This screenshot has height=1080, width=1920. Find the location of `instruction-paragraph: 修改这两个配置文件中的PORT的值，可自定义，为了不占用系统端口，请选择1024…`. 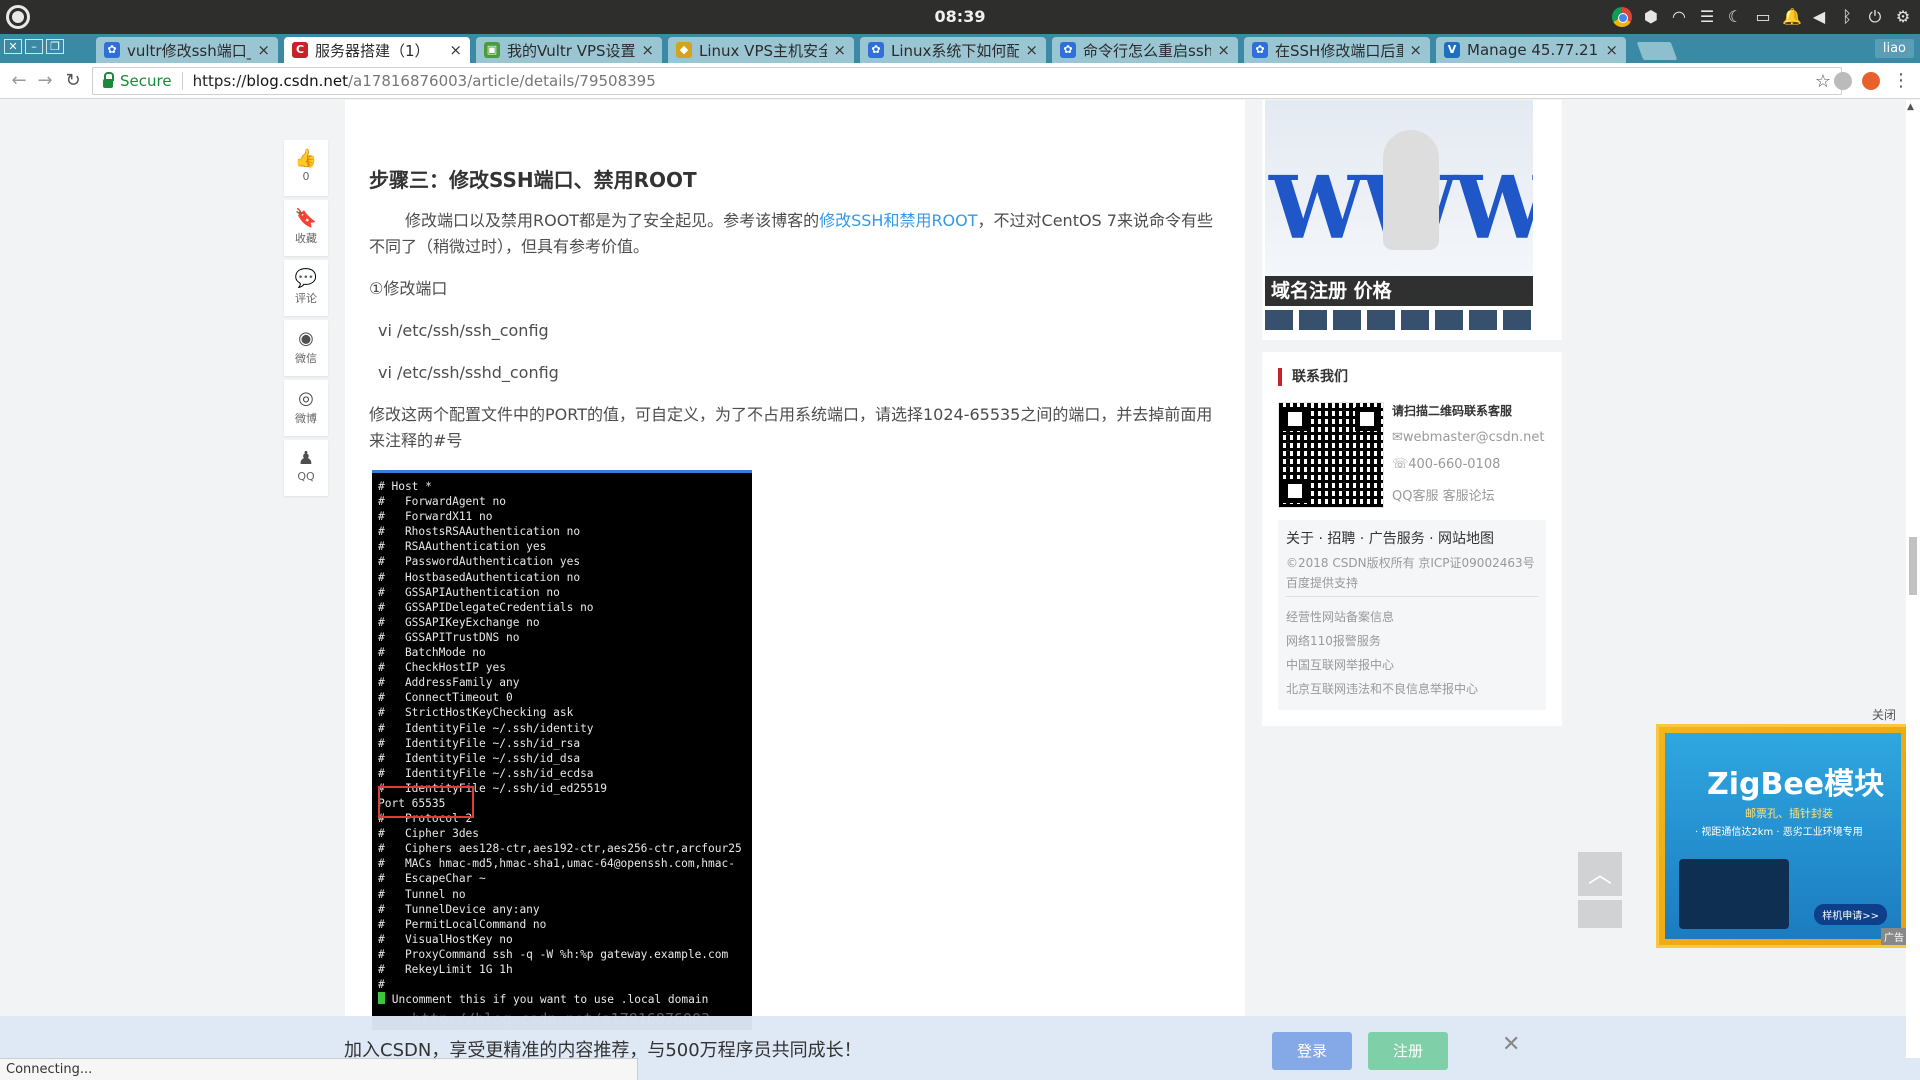

instruction-paragraph: 修改这两个配置文件中的PORT的值，可自定义，为了不占用系统端口，请选择1024… is located at coordinates (791, 427).